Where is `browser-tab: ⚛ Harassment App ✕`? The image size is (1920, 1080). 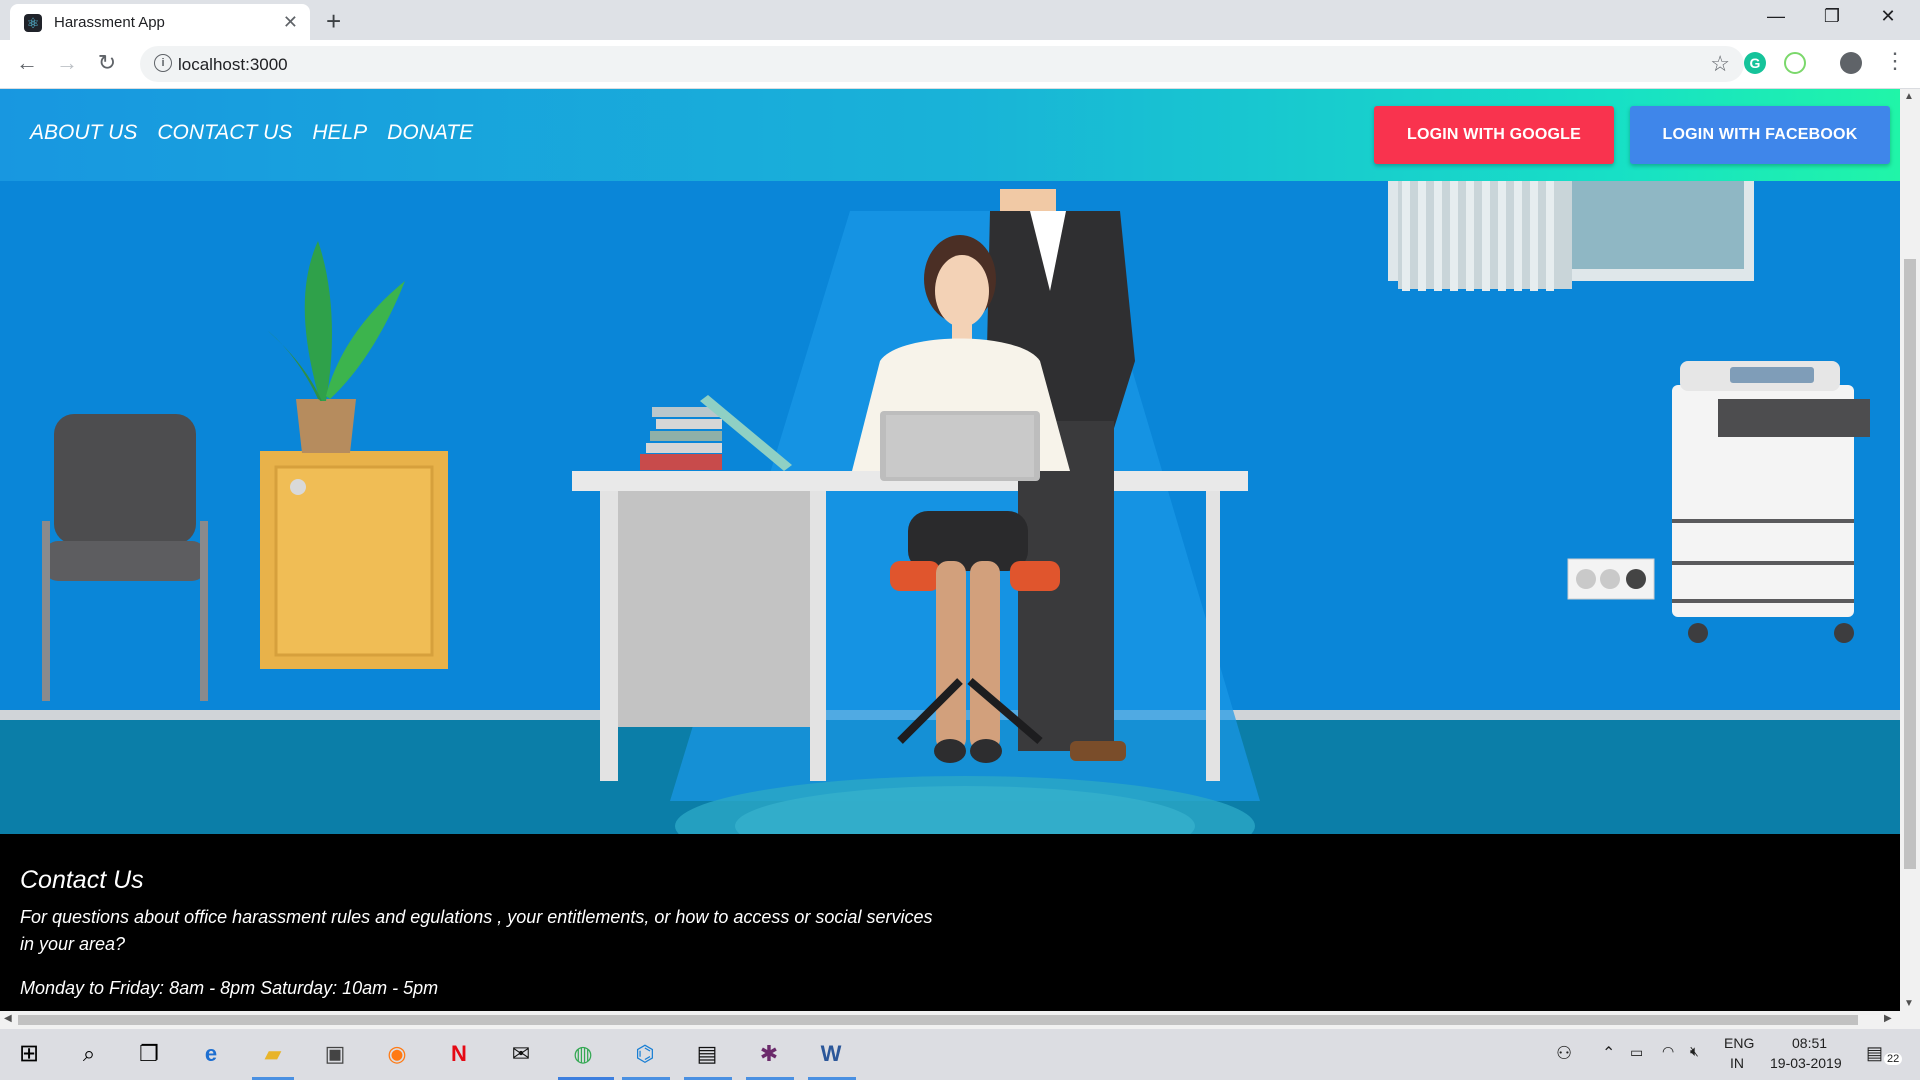
browser-tab: ⚛ Harassment App ✕ is located at coordinates (160, 22).